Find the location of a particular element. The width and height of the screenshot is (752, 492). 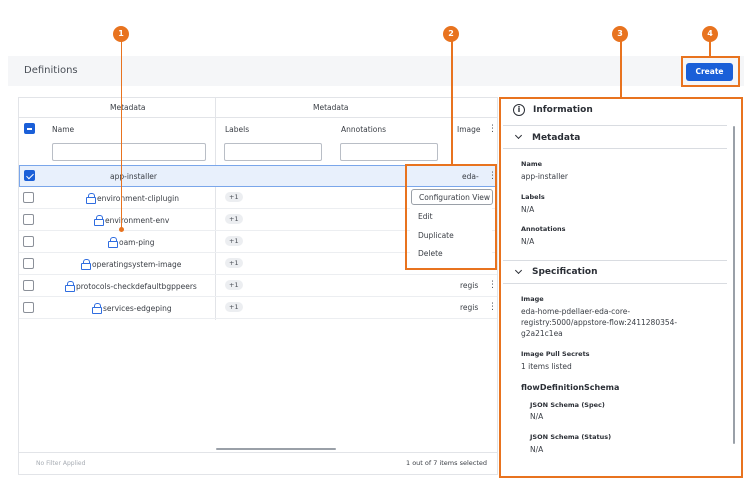

column-header-name: Name is located at coordinates (63, 129).